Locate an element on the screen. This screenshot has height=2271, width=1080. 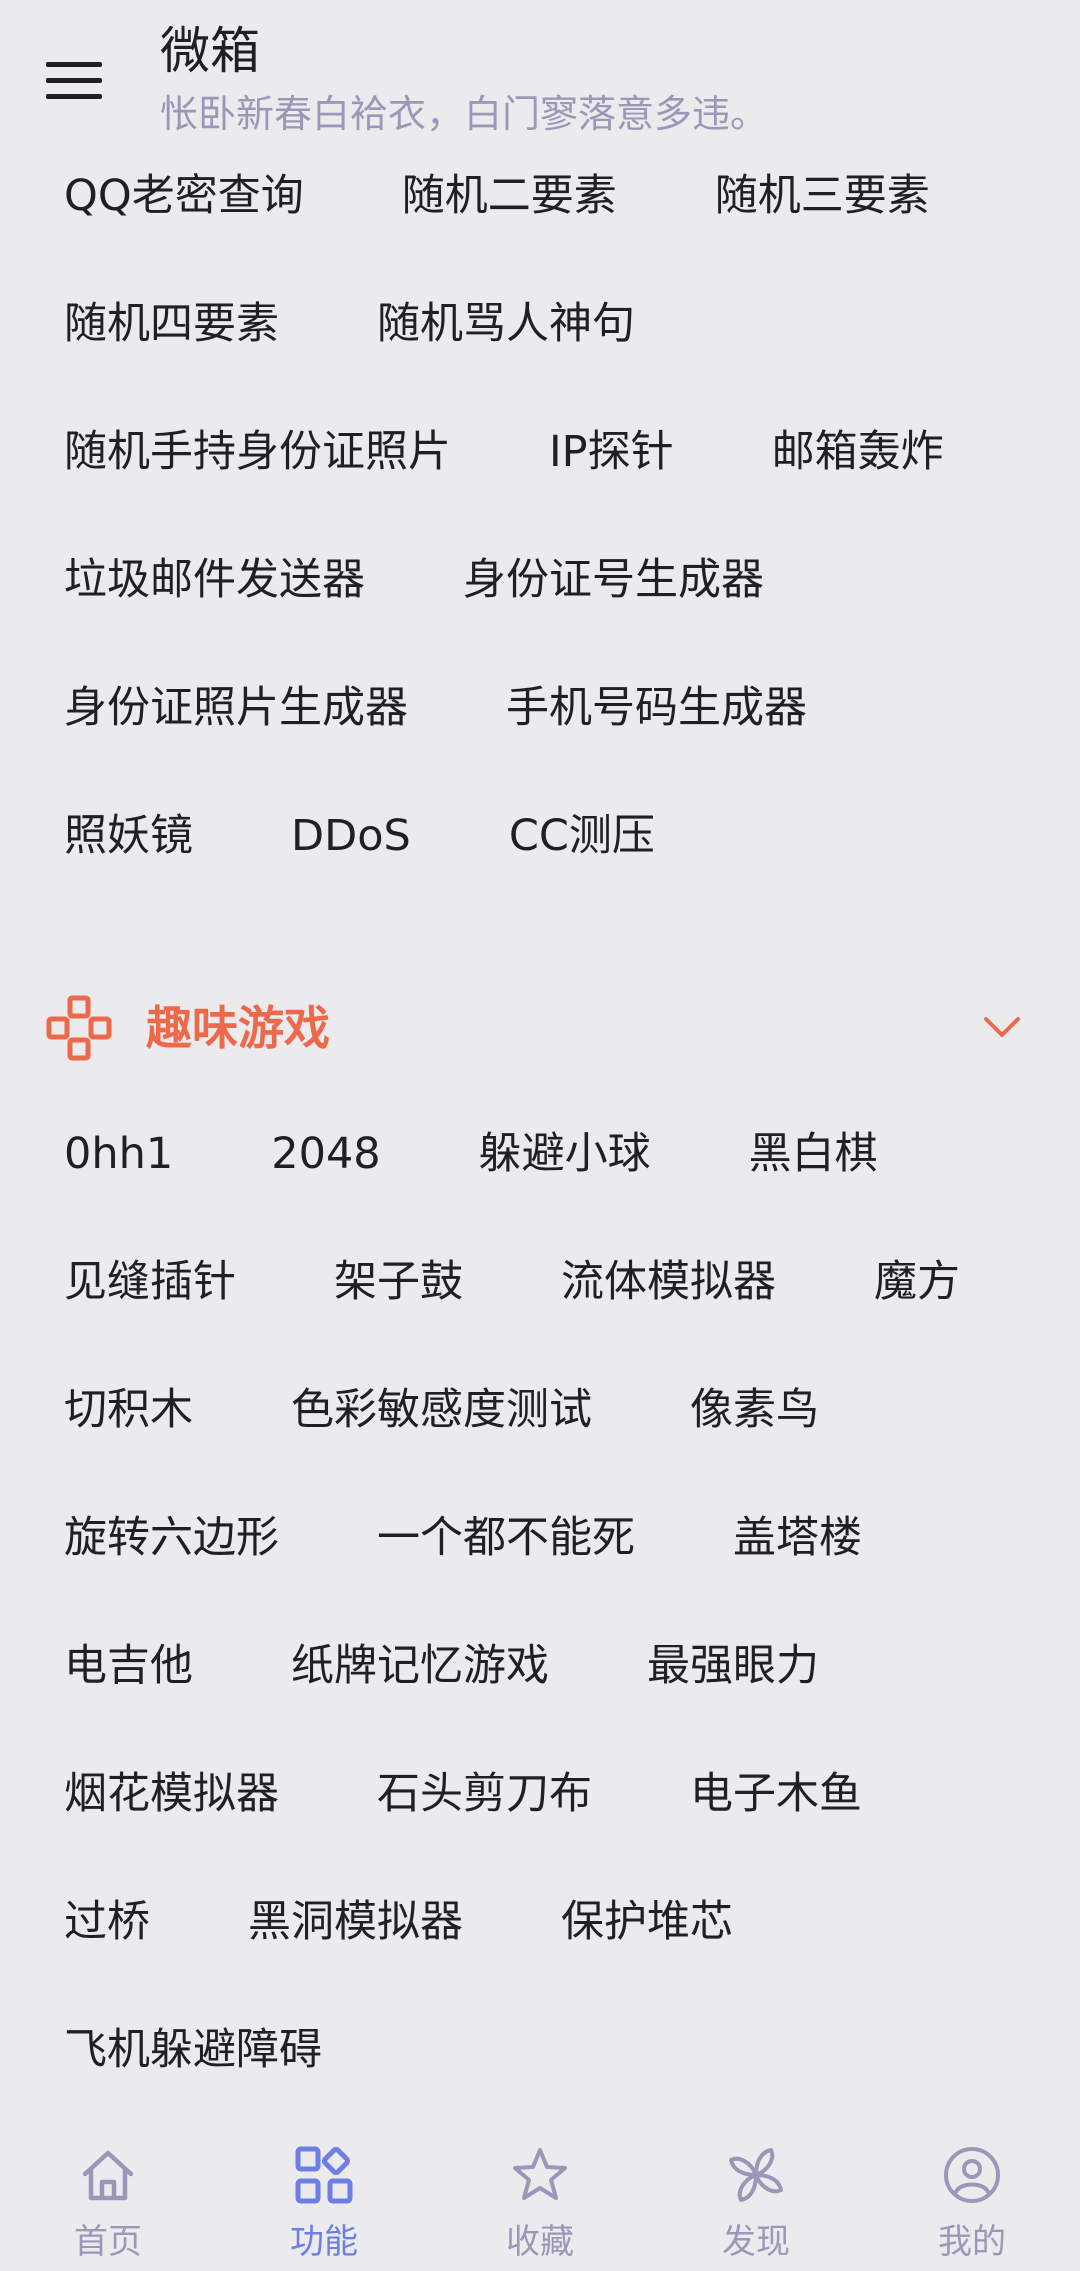
bottom-navigation: 首页 功能 收藏 发现 我的 is located at coordinates (540, 2195).